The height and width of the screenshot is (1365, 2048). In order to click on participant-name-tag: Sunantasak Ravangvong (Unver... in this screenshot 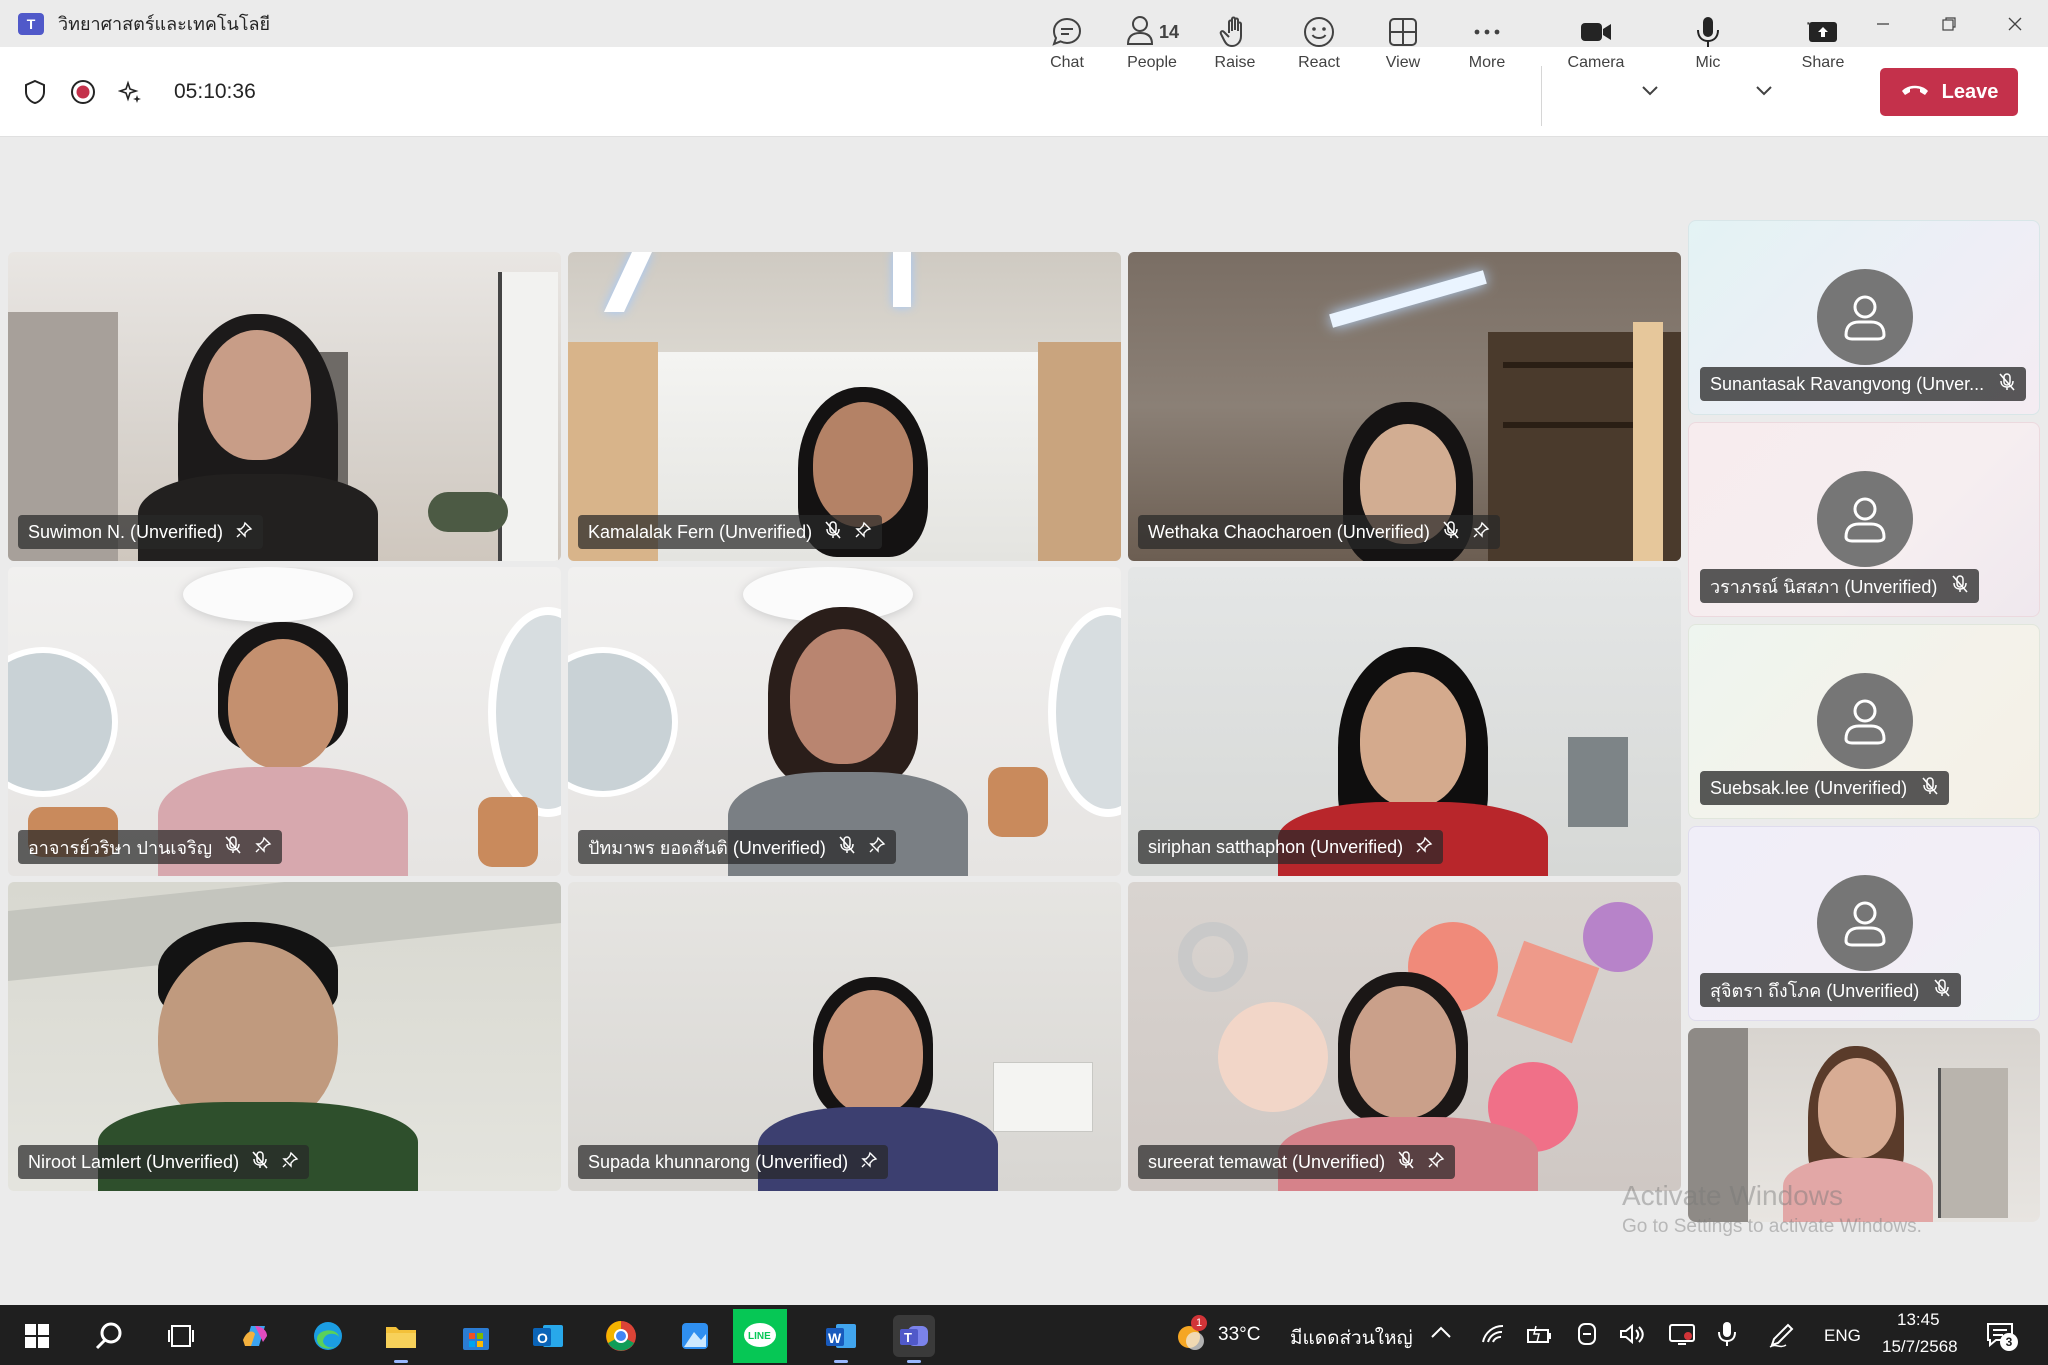, I will do `click(1863, 384)`.